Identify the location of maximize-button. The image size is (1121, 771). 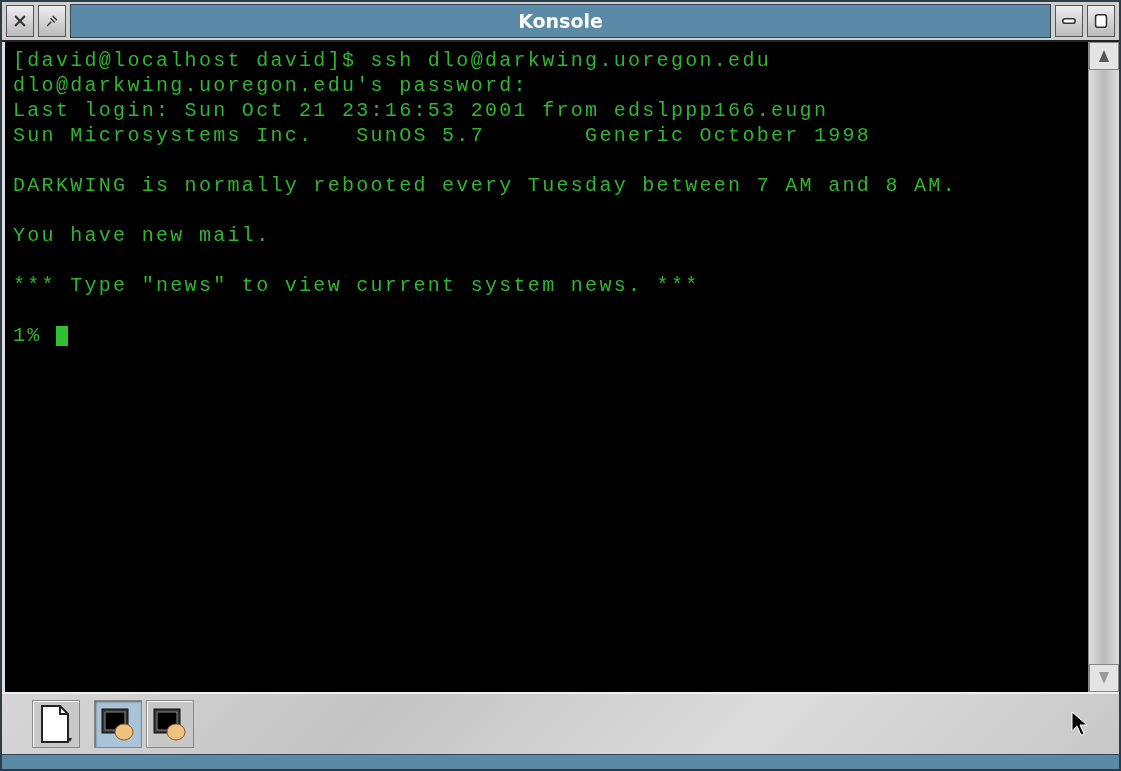
(1101, 21).